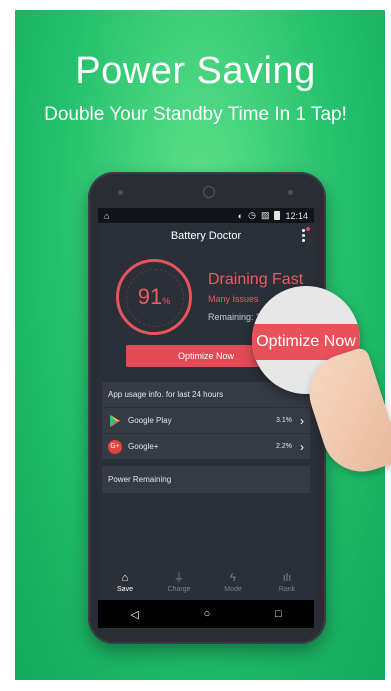  Describe the element at coordinates (233, 578) in the screenshot. I see `bolt-icon: ϟ` at that location.